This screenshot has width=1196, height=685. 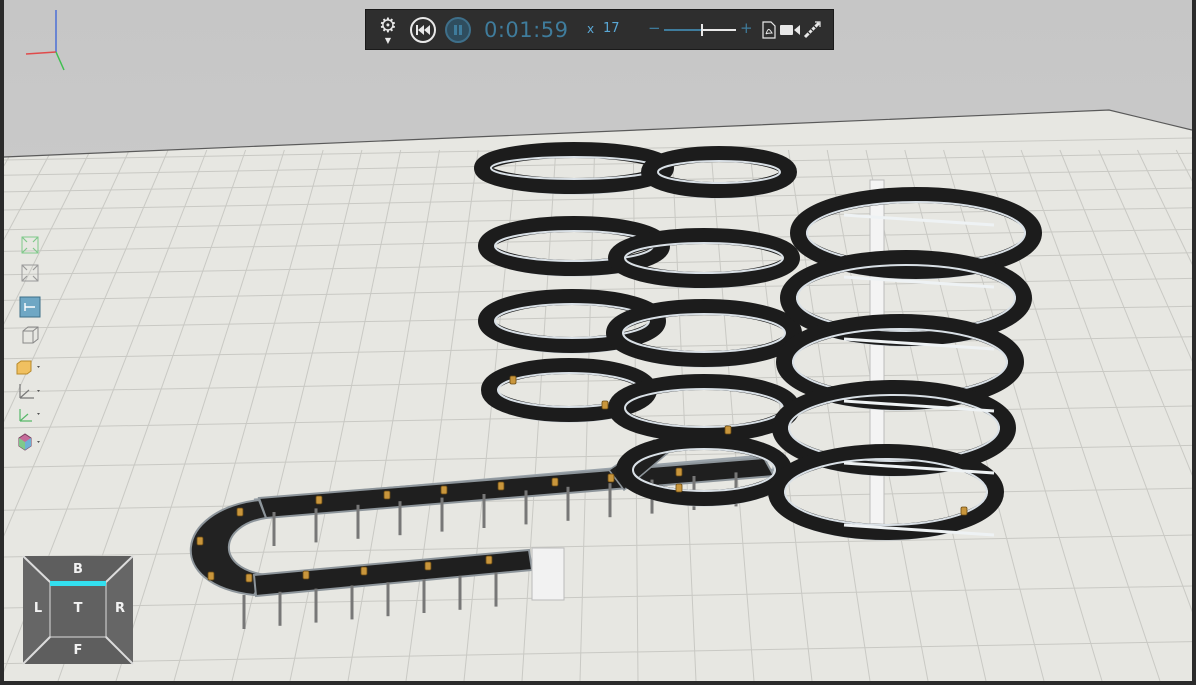 What do you see at coordinates (654, 28) in the screenshot?
I see `zoom-out-button: −` at bounding box center [654, 28].